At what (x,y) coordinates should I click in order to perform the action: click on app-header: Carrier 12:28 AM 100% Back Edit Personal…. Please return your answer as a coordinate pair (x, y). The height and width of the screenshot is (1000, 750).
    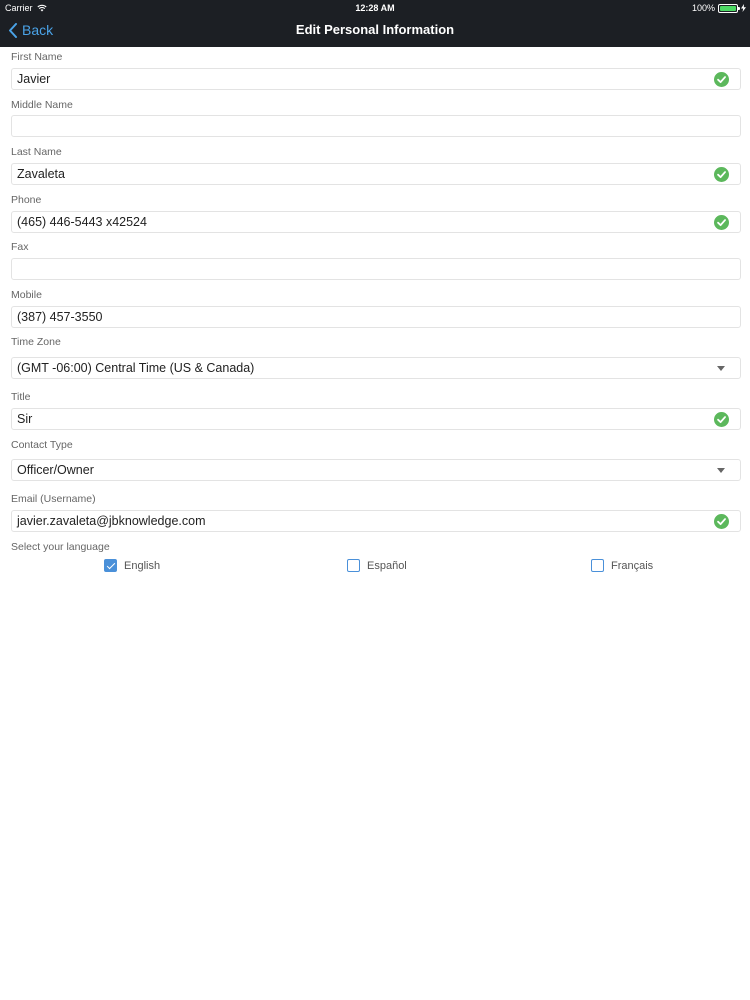
    Looking at the image, I should click on (375, 23).